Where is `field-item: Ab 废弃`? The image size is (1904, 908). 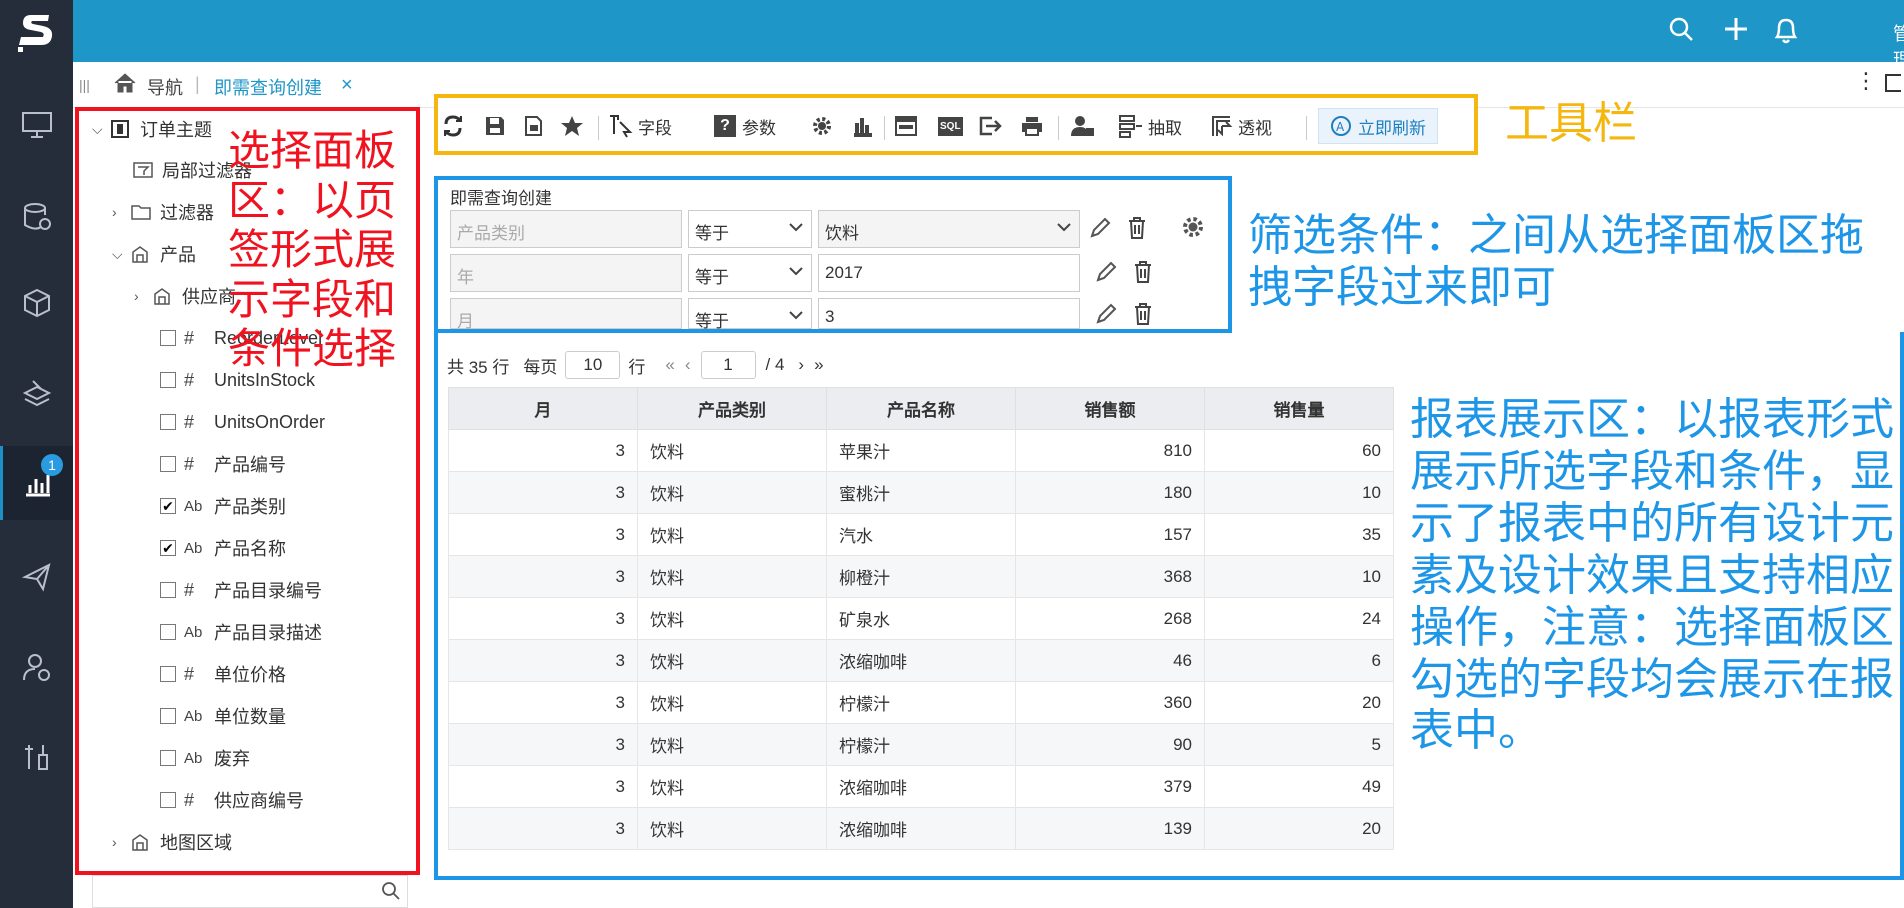
field-item: Ab 废弃 is located at coordinates (205, 758).